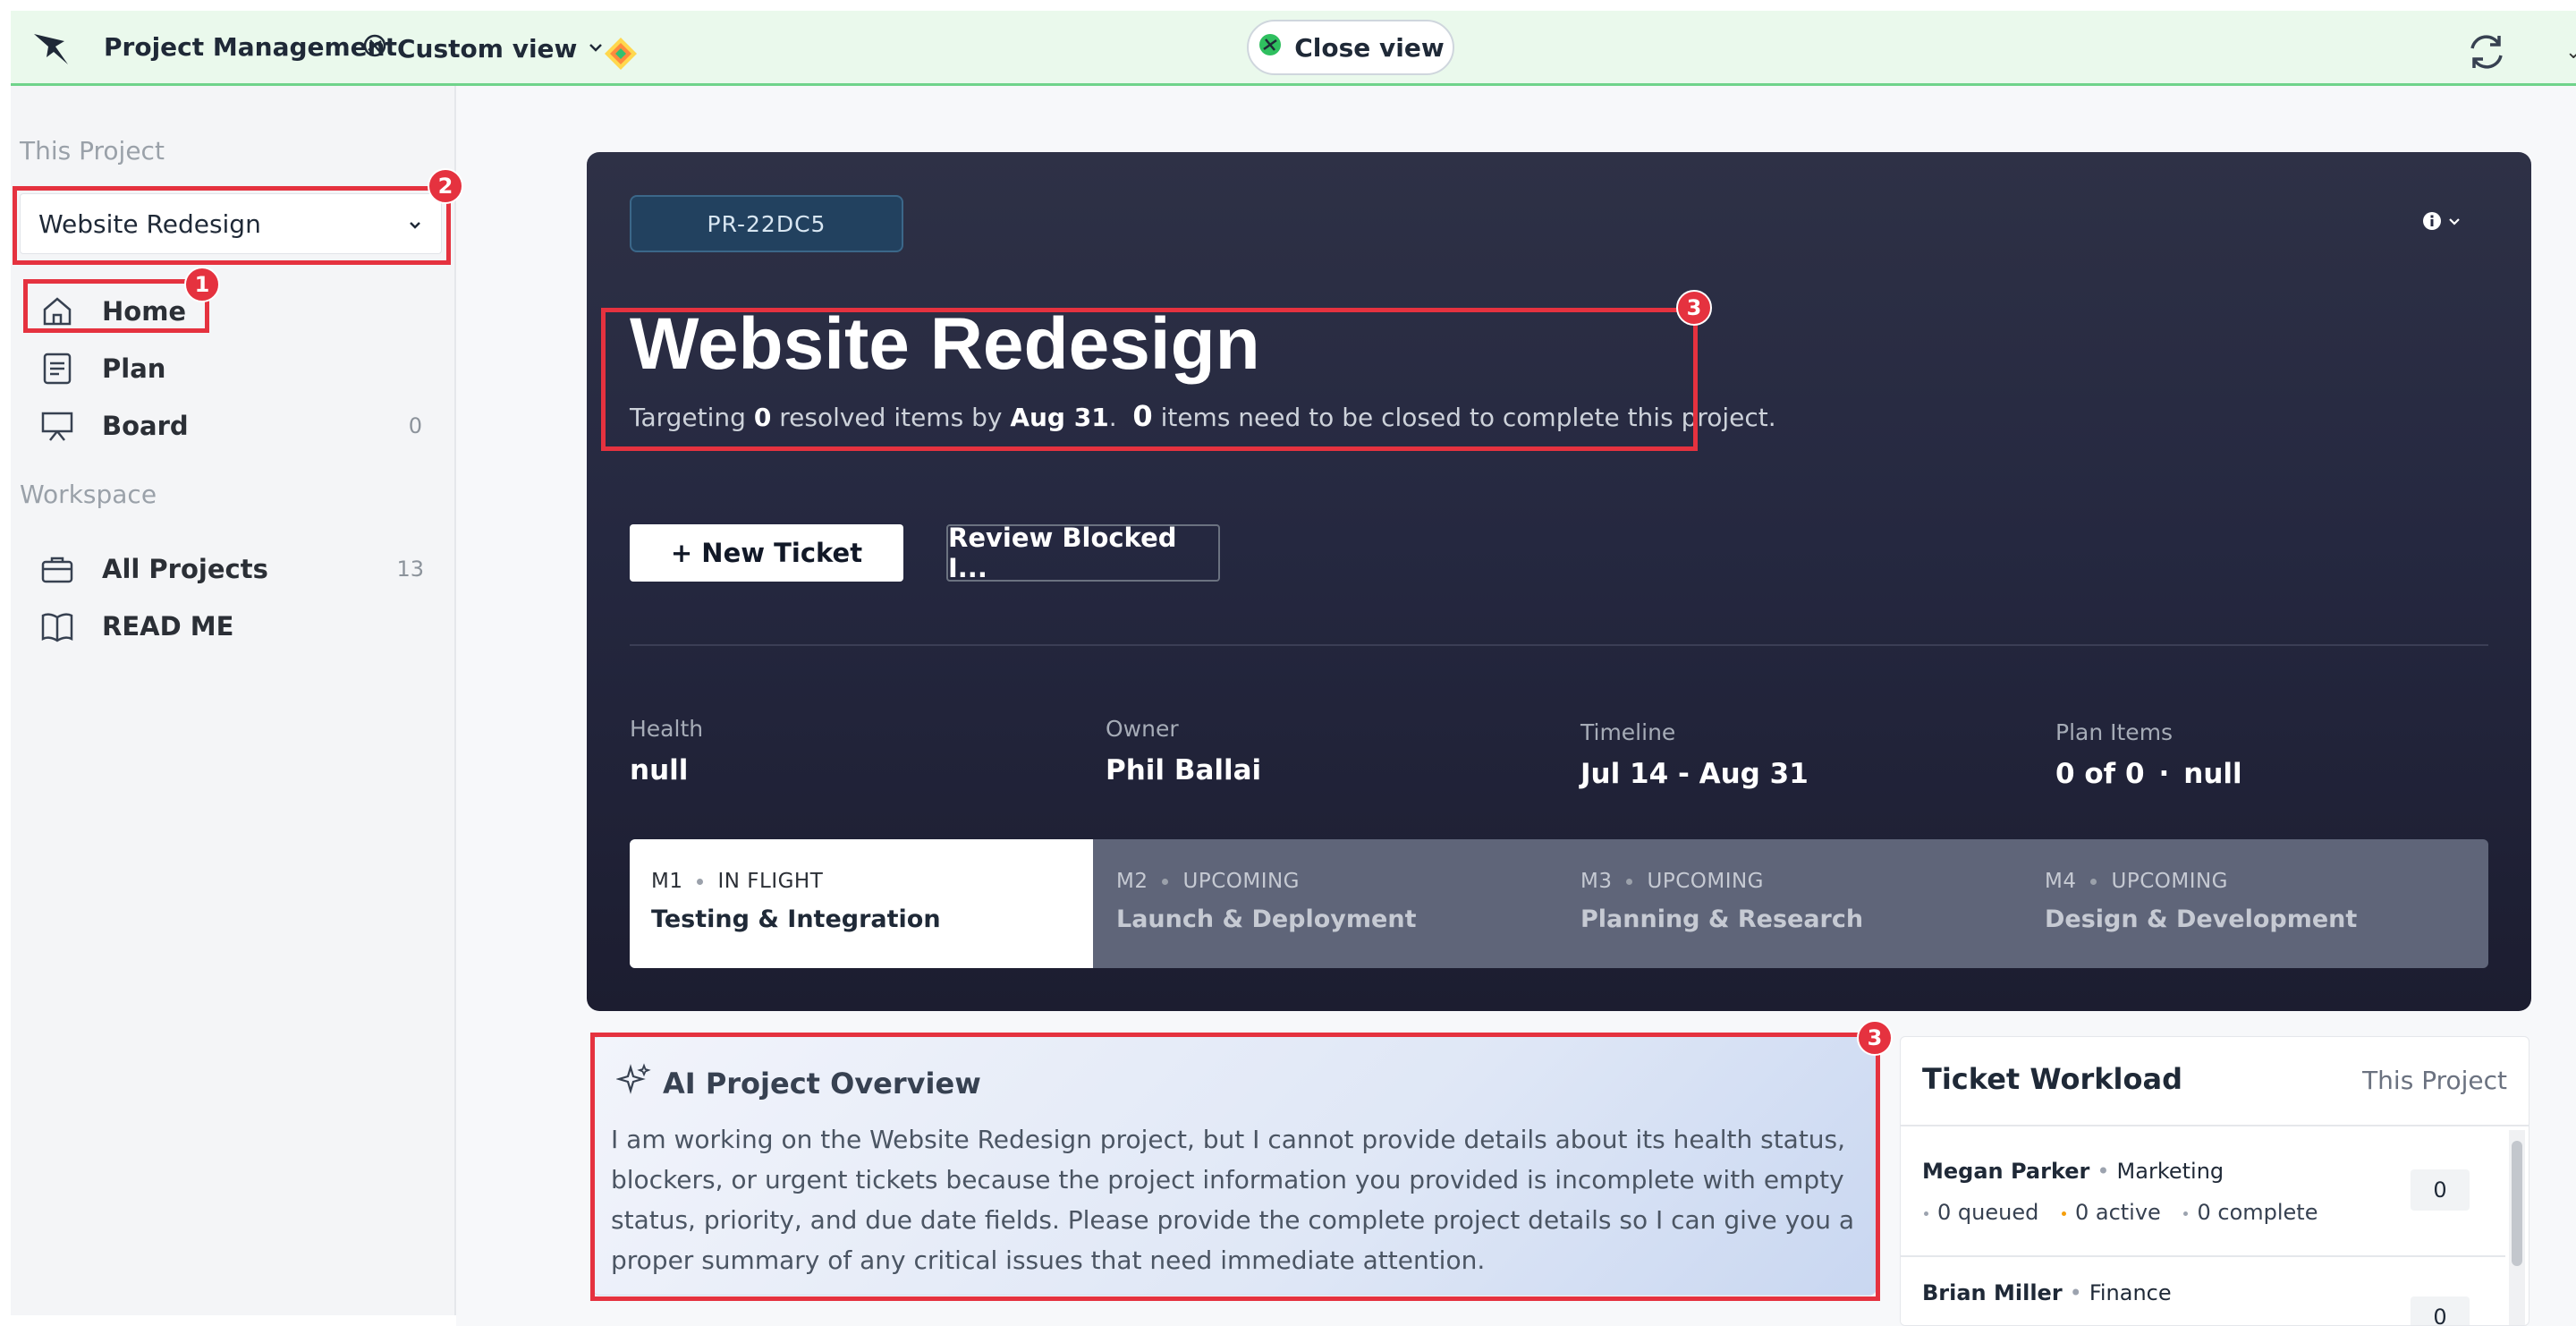  I want to click on milestone-m4: M4 UPCOMING Design & Development, so click(2255, 904).